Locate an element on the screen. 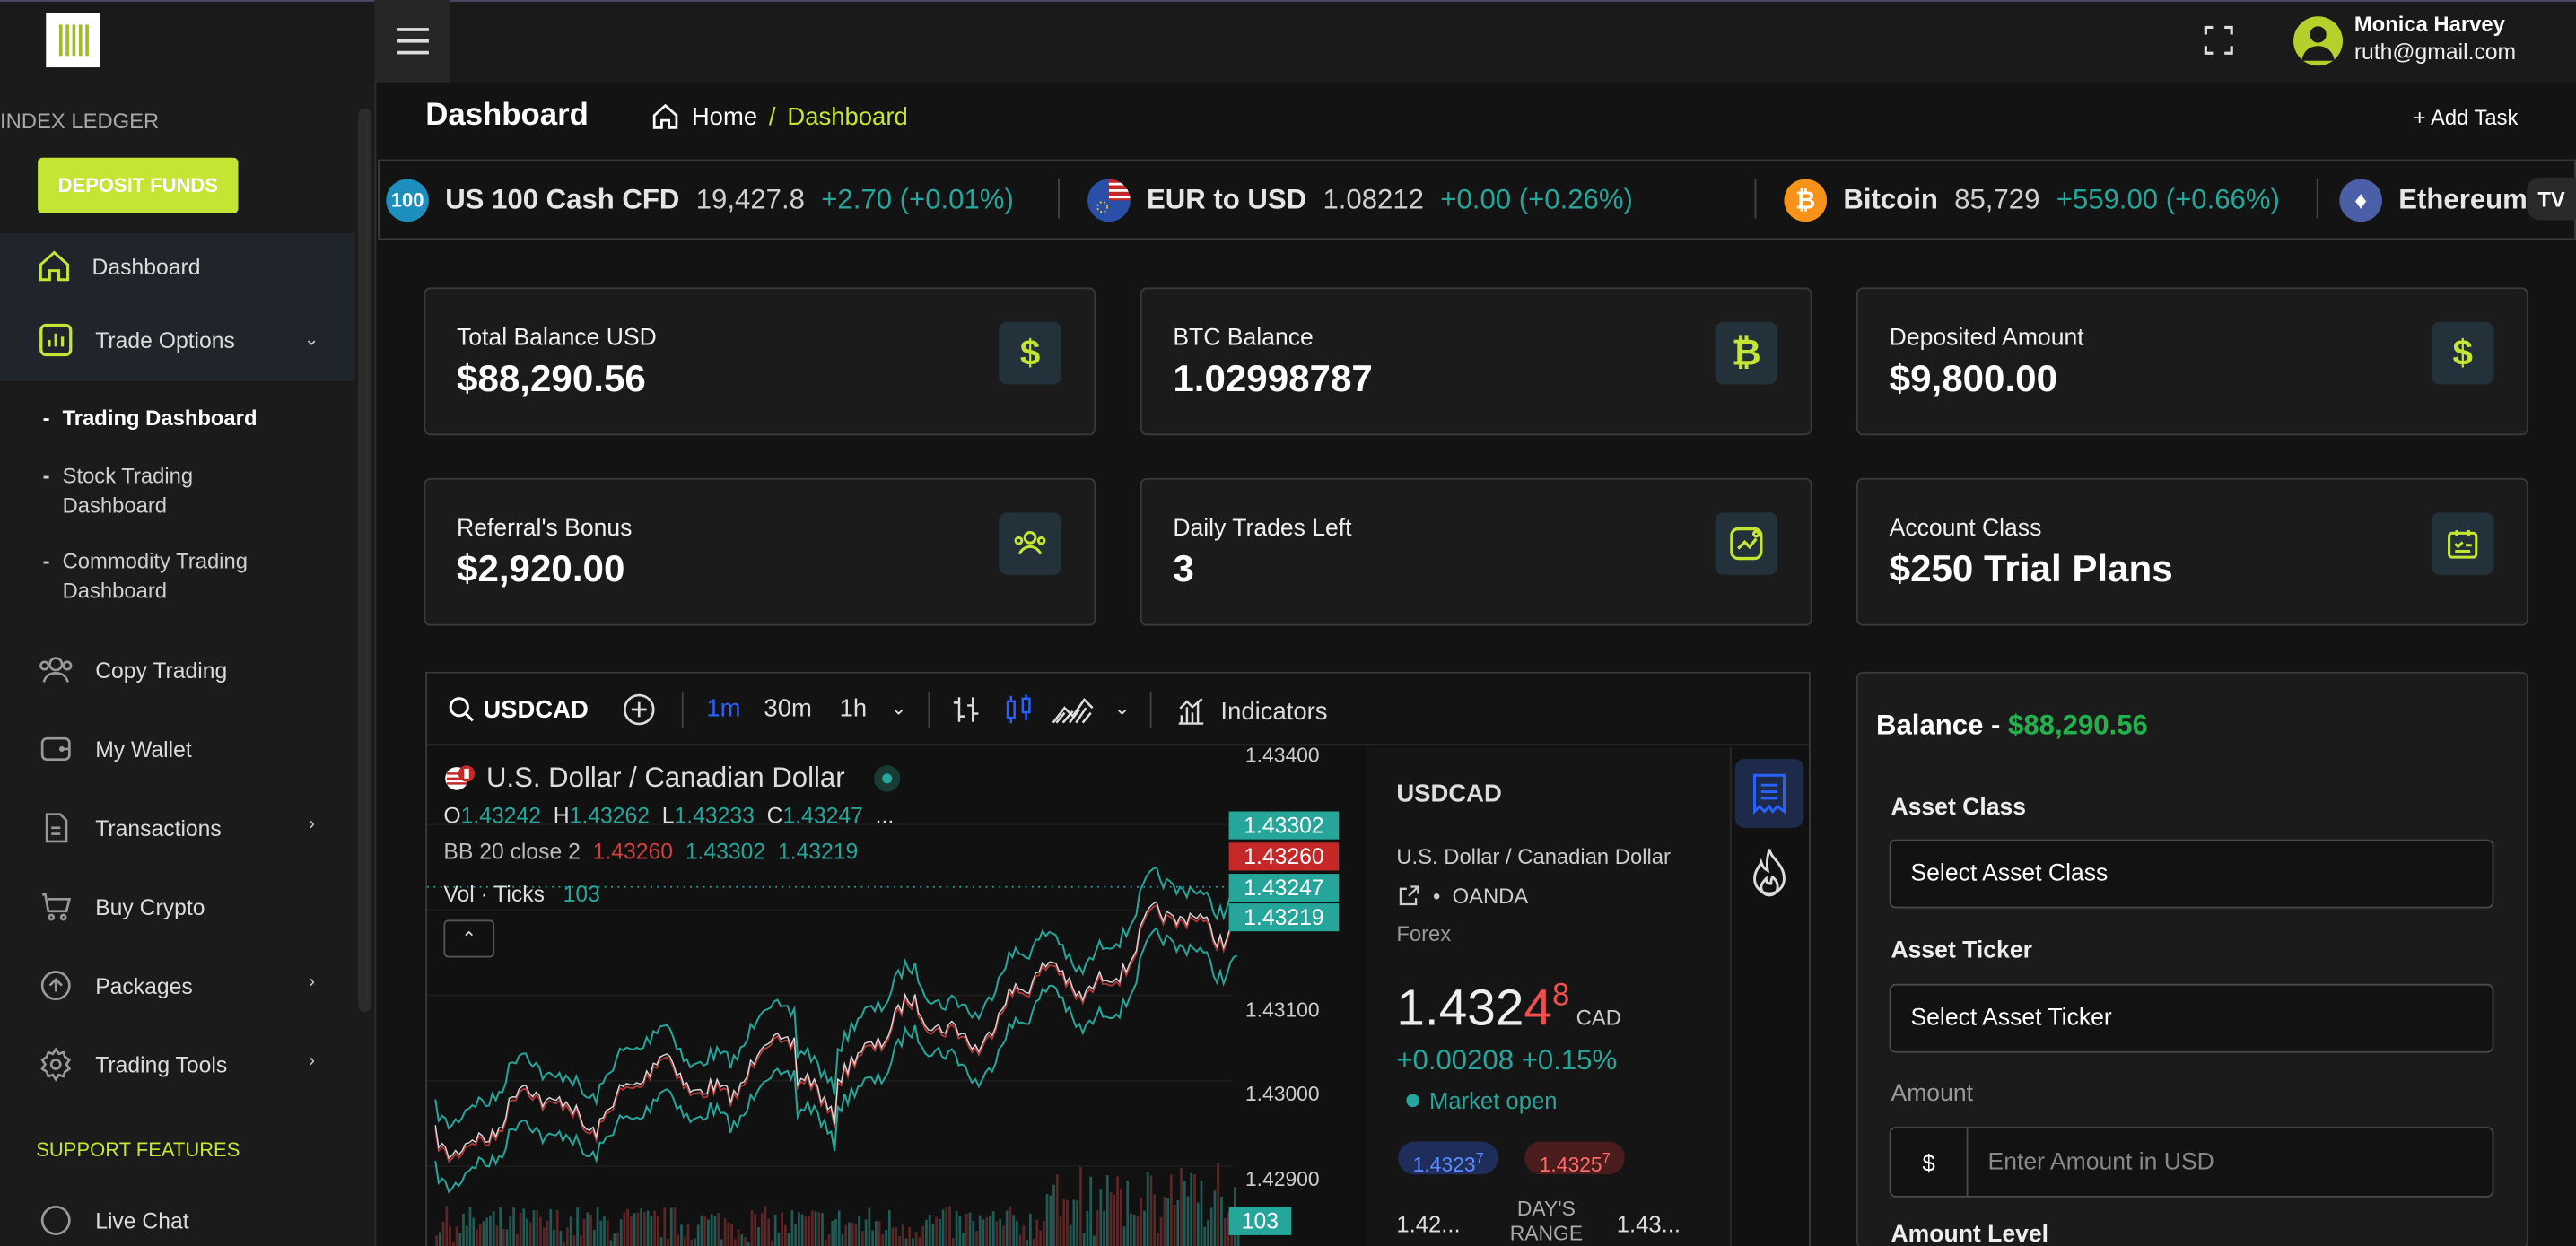  ticker-item-bitcoin: ₿ Bitcoin 85,729 +559.00 (+0.66%) is located at coordinates (2032, 200).